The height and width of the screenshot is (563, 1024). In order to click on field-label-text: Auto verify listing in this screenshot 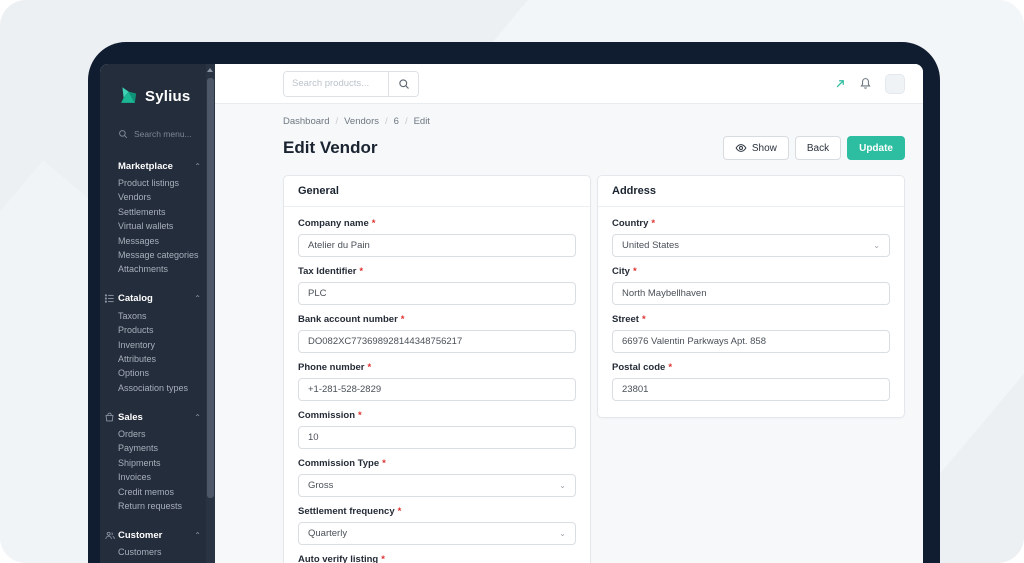, I will do `click(338, 558)`.